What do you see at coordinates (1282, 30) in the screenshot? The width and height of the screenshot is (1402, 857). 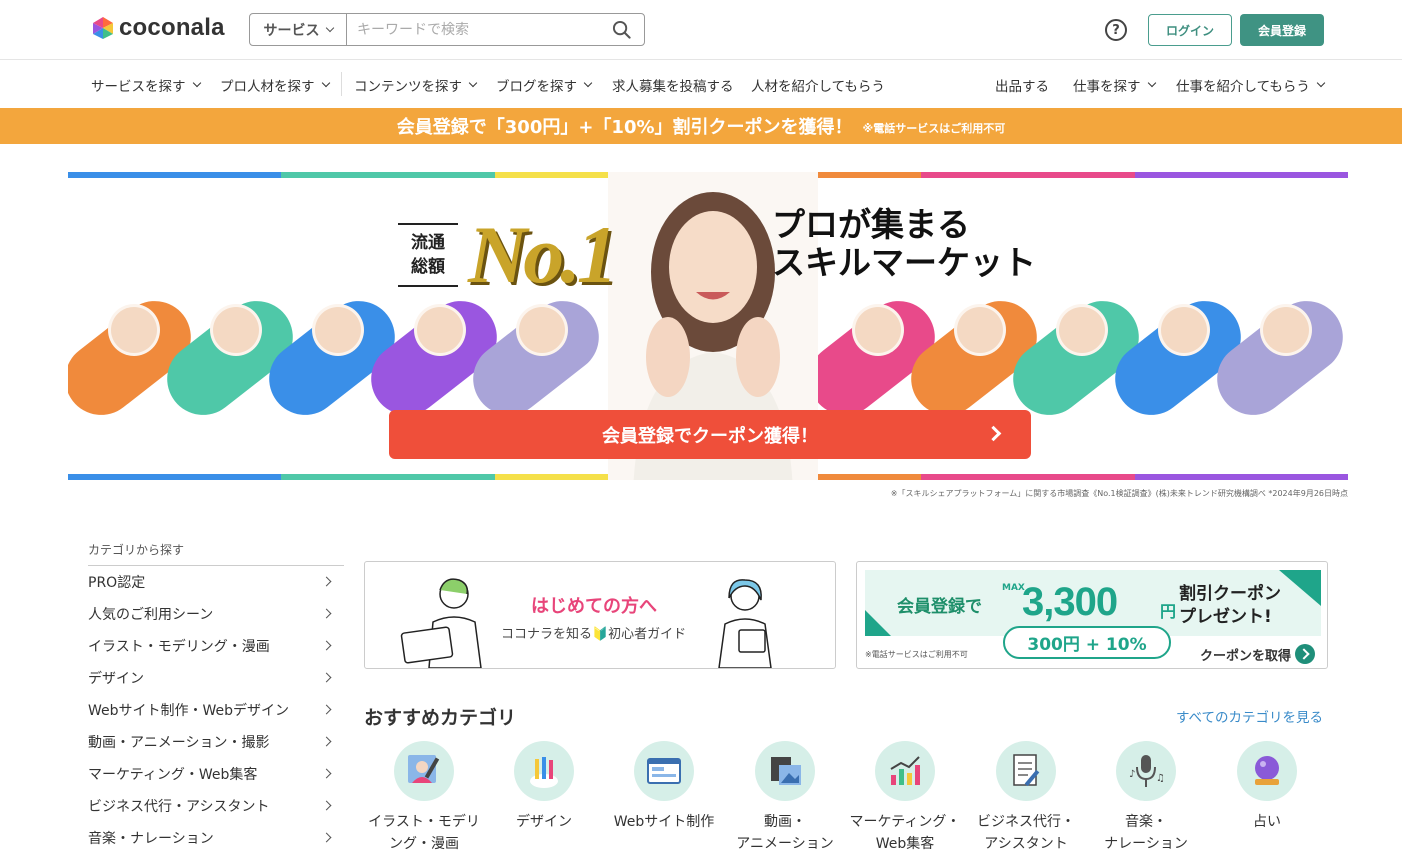 I see `signup-button: 会員登録` at bounding box center [1282, 30].